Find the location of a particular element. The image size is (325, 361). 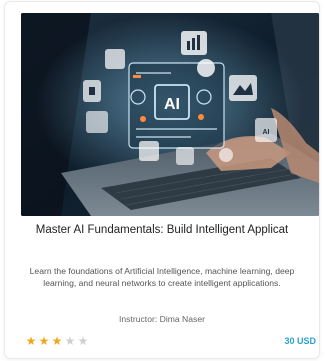

ai-label: AI is located at coordinates (172, 104).